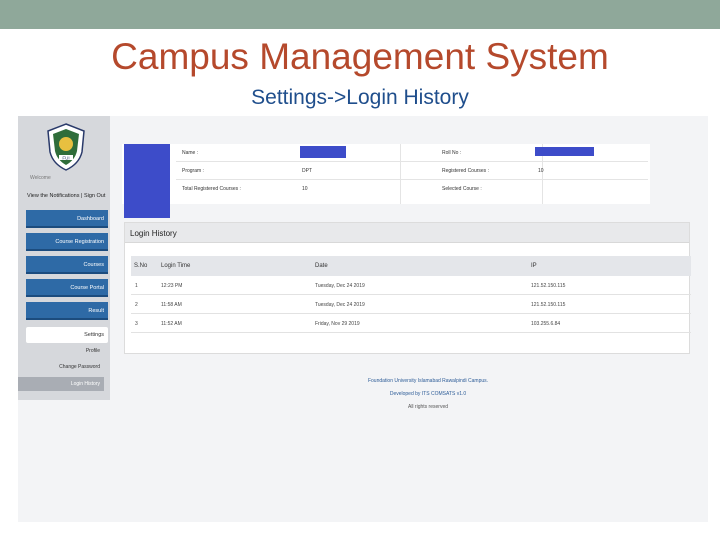 This screenshot has width=720, height=540. Describe the element at coordinates (337, 324) in the screenshot. I see `cell-date: Friday, Nov 29 2019` at that location.